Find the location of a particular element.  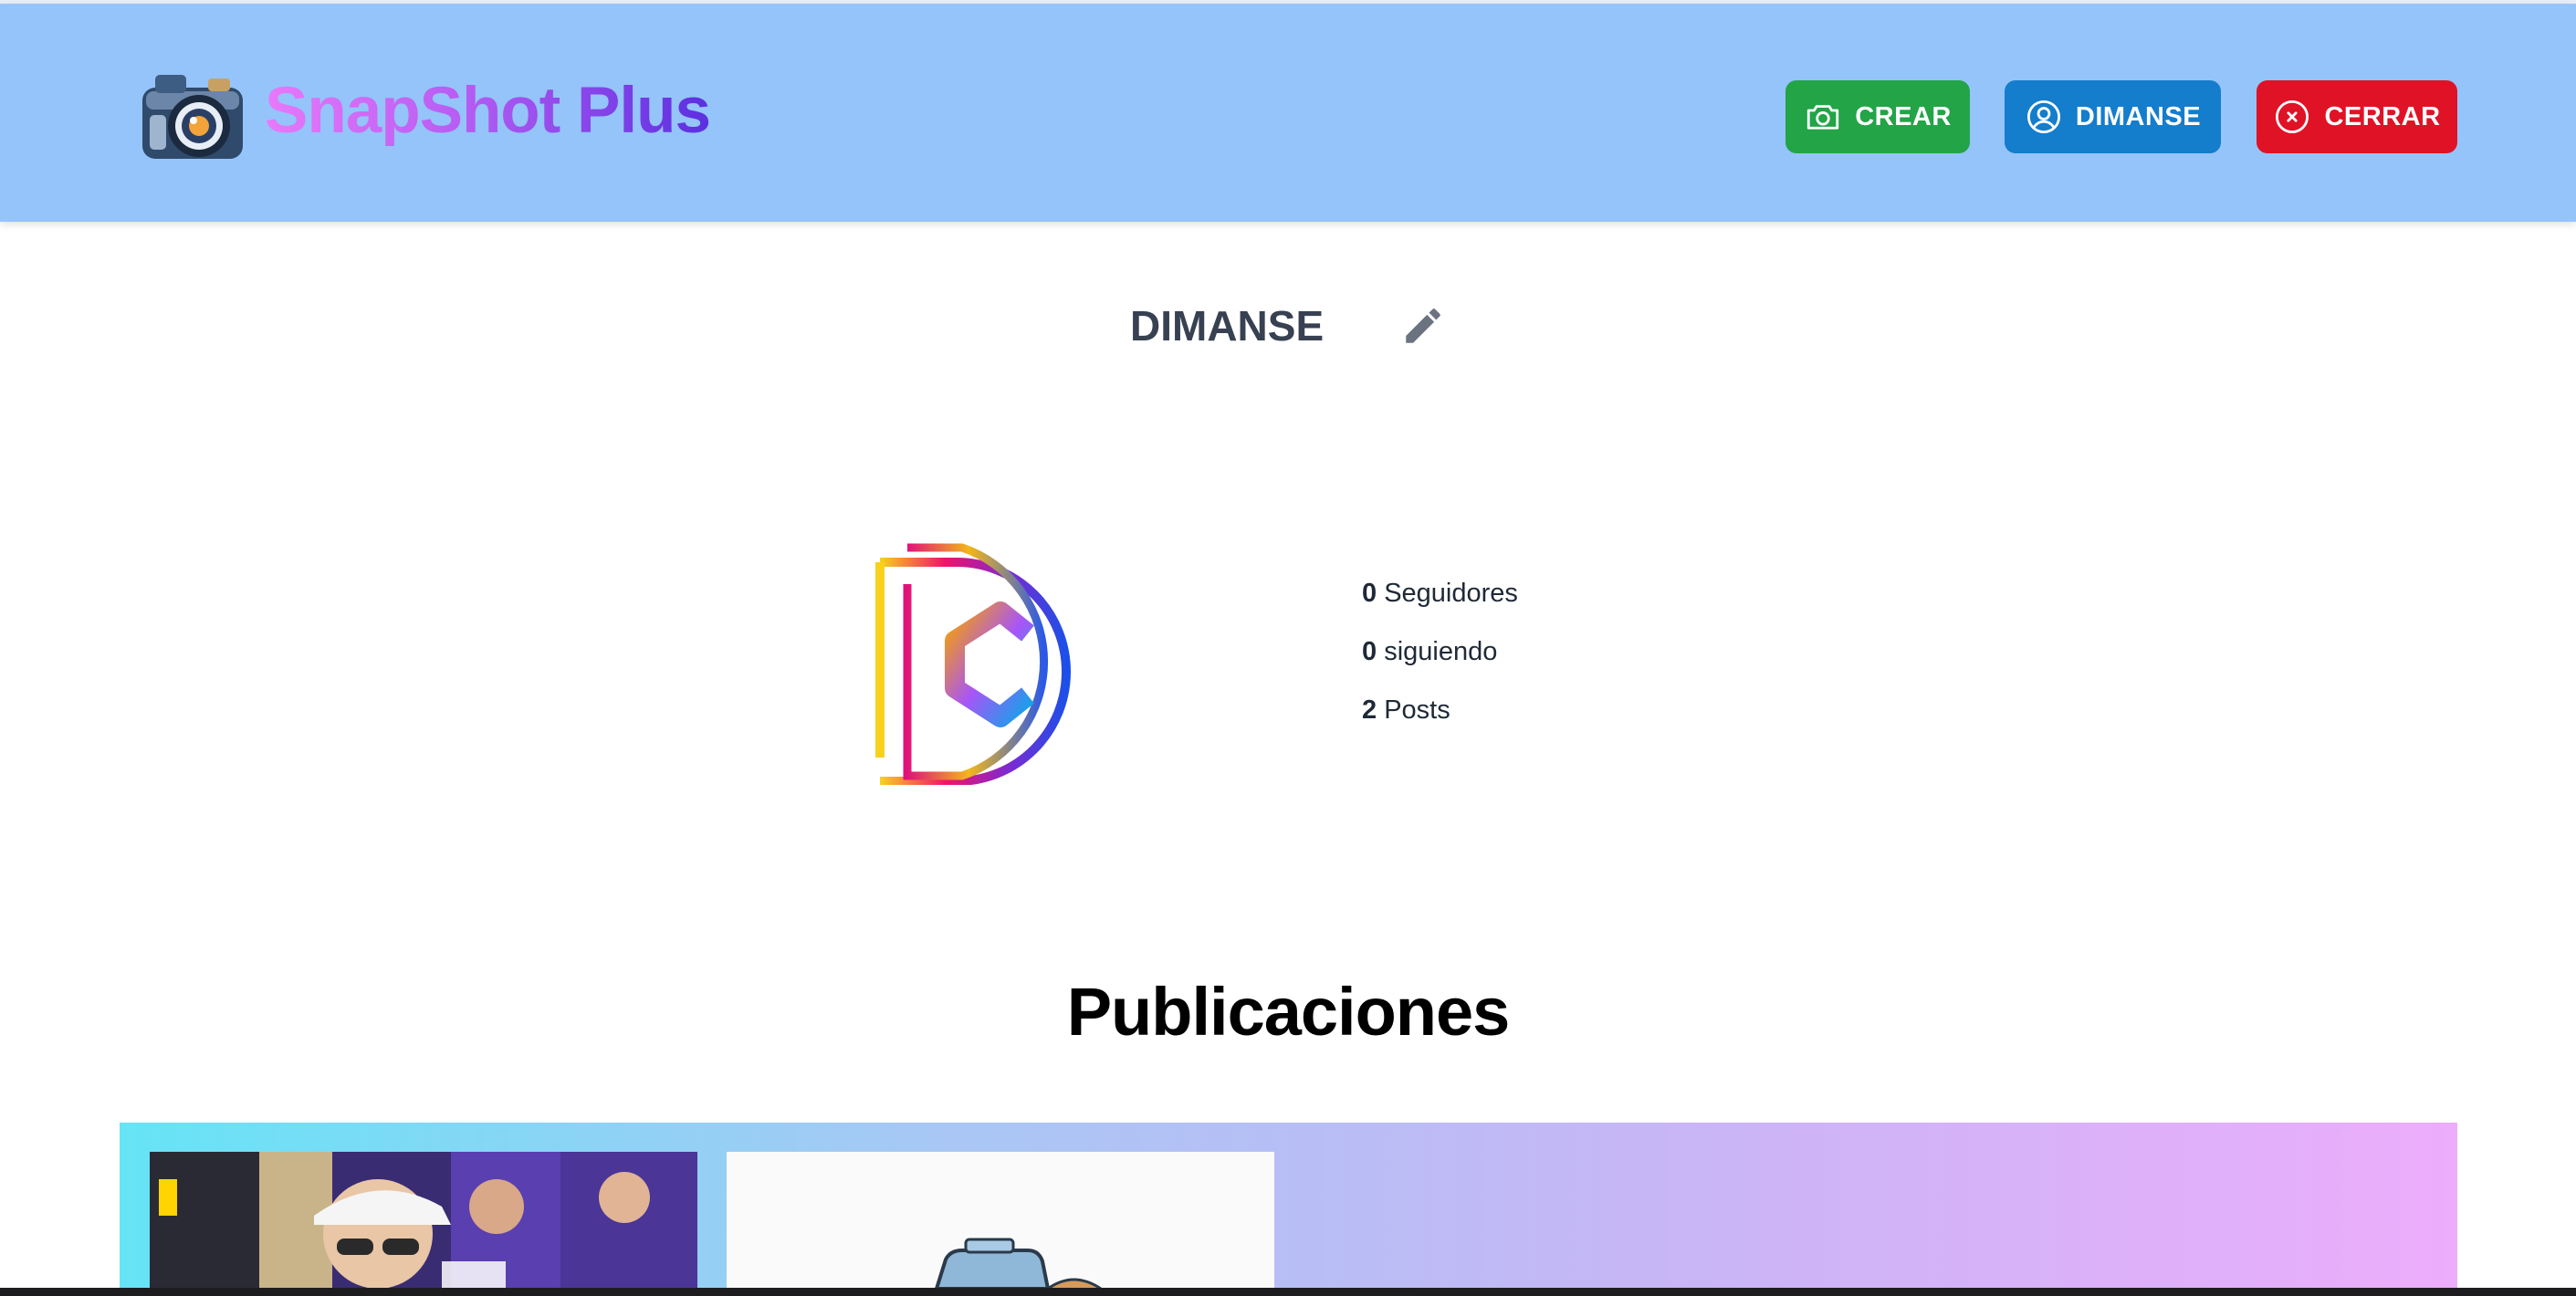

os-dock-strip is located at coordinates (1288, 1292).